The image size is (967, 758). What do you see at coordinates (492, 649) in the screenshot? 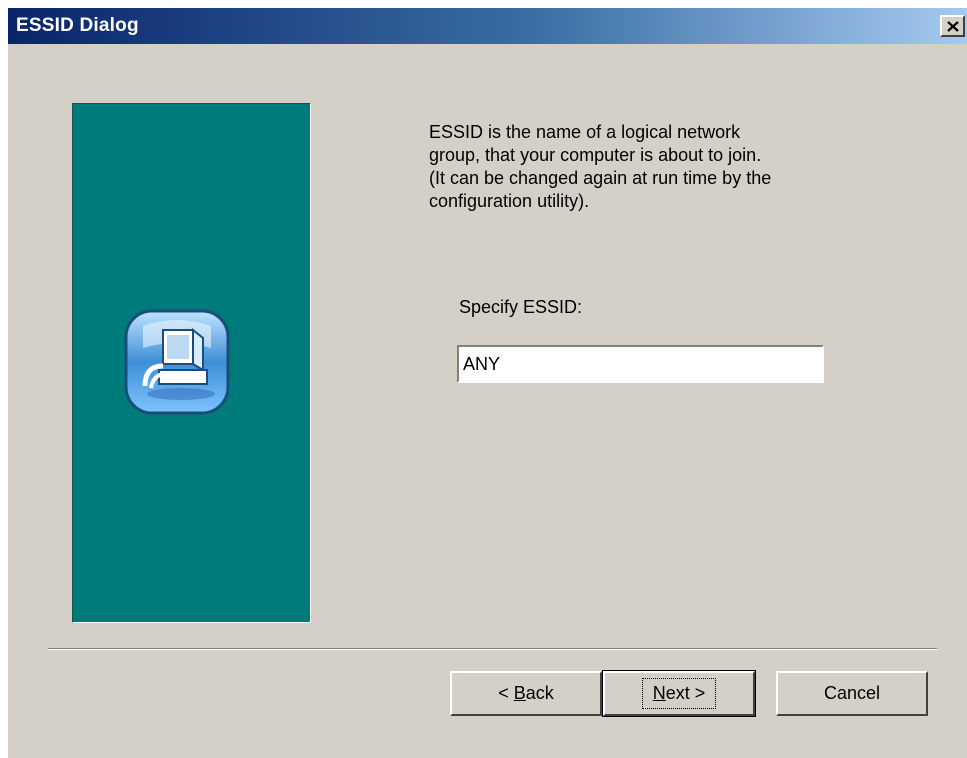
I see `separator-line` at bounding box center [492, 649].